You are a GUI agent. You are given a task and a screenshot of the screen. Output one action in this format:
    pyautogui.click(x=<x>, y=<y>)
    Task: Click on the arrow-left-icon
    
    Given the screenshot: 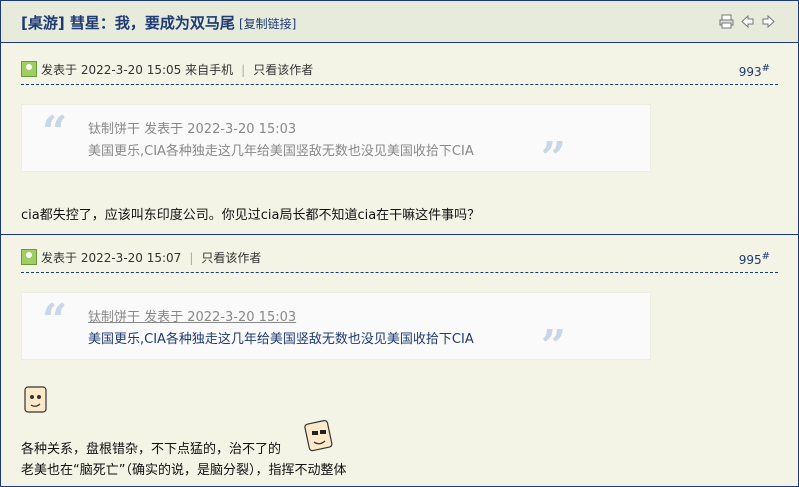 What is the action you would take?
    pyautogui.click(x=747, y=21)
    